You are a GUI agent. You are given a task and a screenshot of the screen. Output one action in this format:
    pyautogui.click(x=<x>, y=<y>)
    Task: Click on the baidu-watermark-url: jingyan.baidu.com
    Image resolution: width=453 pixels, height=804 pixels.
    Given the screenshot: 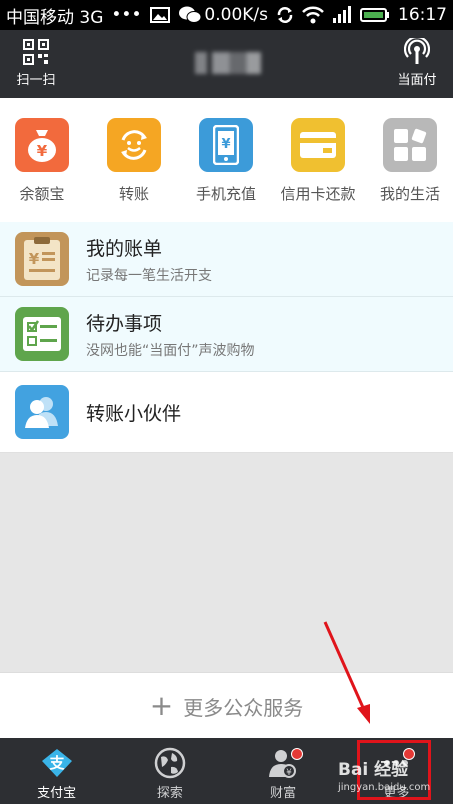 What is the action you would take?
    pyautogui.click(x=384, y=787)
    